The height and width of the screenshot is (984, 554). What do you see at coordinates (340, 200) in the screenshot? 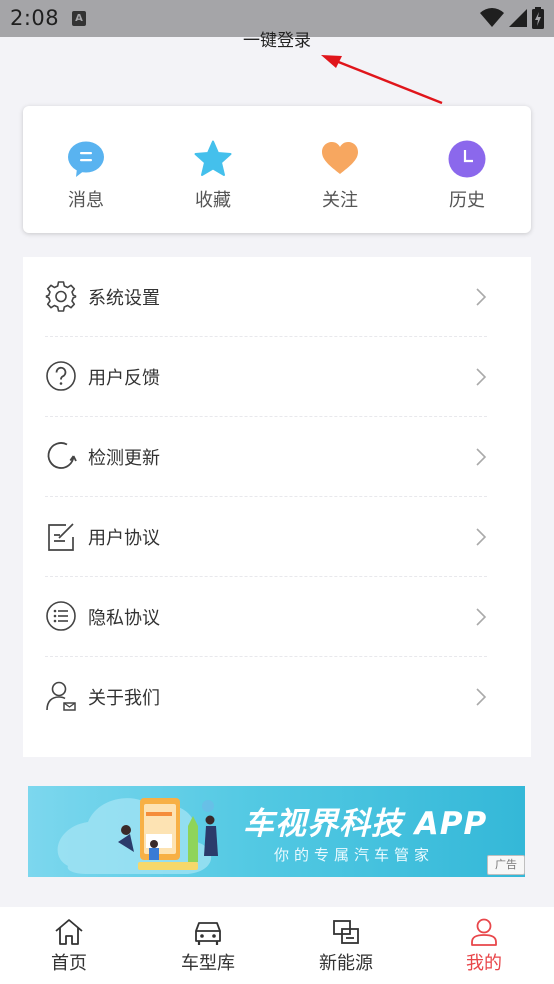
I see `quick-action-label: 关注` at bounding box center [340, 200].